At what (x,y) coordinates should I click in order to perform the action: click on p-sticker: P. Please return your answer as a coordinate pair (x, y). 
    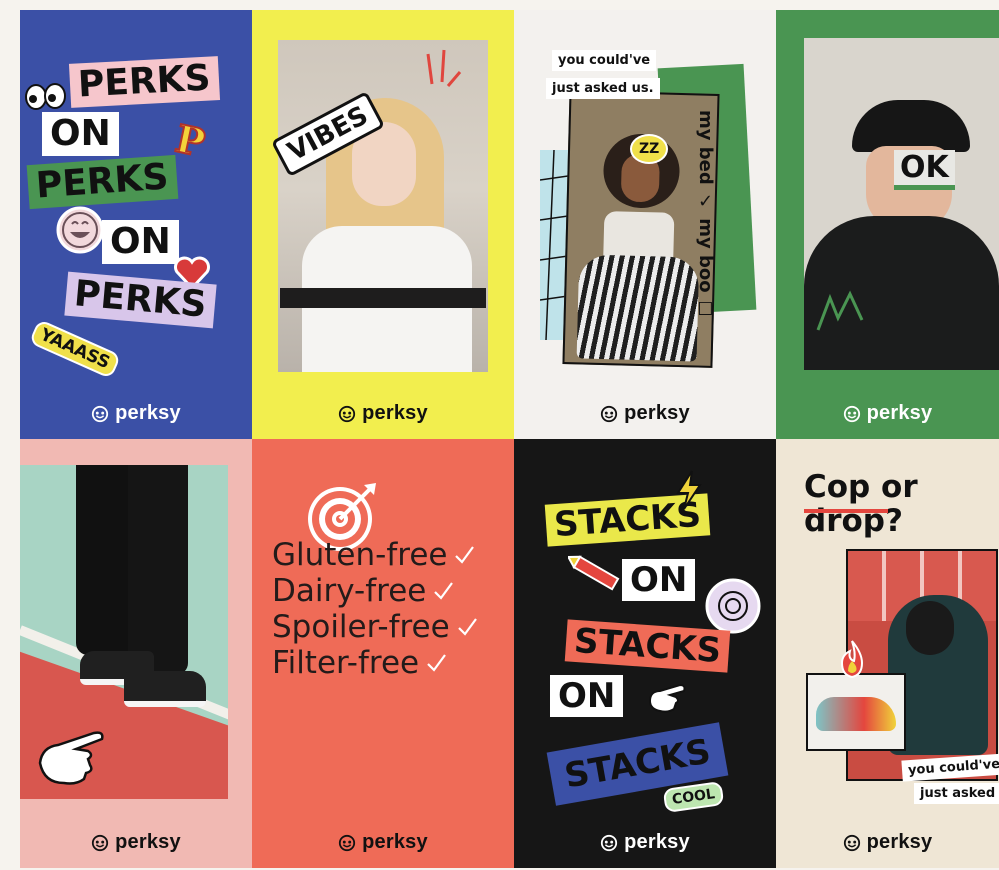
    Looking at the image, I should click on (190, 141).